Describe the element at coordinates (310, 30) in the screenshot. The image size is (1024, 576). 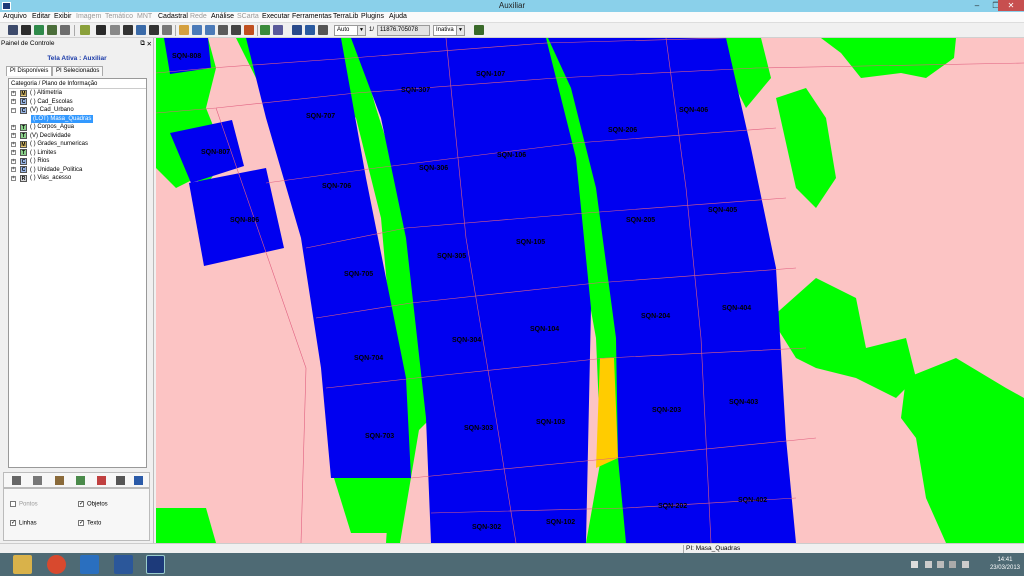
I see `refresh-icon` at that location.